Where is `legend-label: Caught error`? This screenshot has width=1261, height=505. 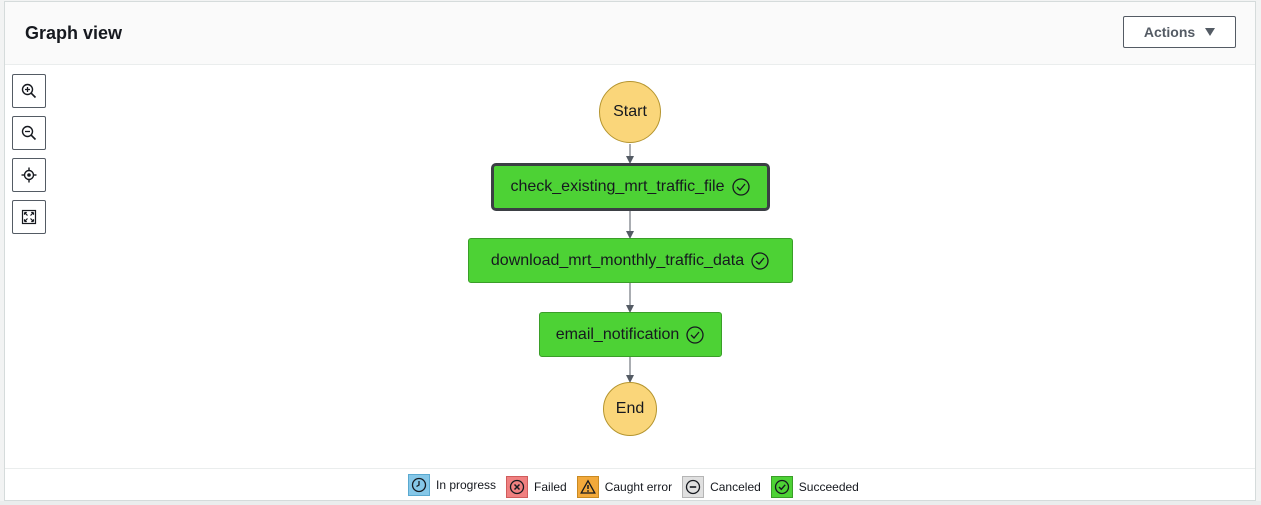 legend-label: Caught error is located at coordinates (638, 487).